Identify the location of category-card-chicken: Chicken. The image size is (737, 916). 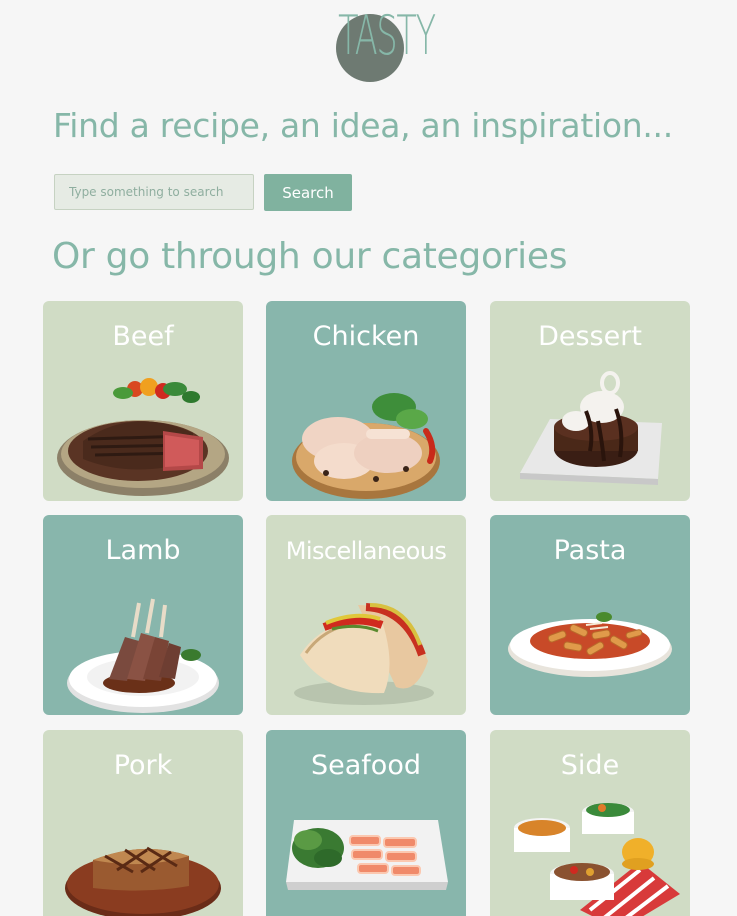
(366, 401).